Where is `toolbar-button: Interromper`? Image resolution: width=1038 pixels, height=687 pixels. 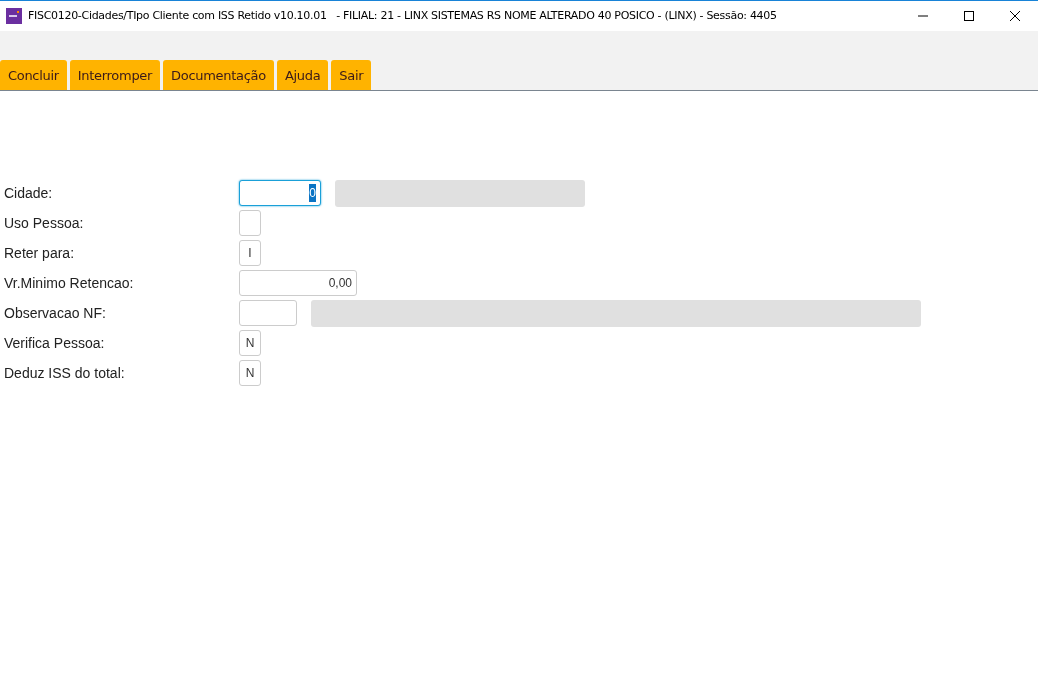 toolbar-button: Interromper is located at coordinates (115, 75).